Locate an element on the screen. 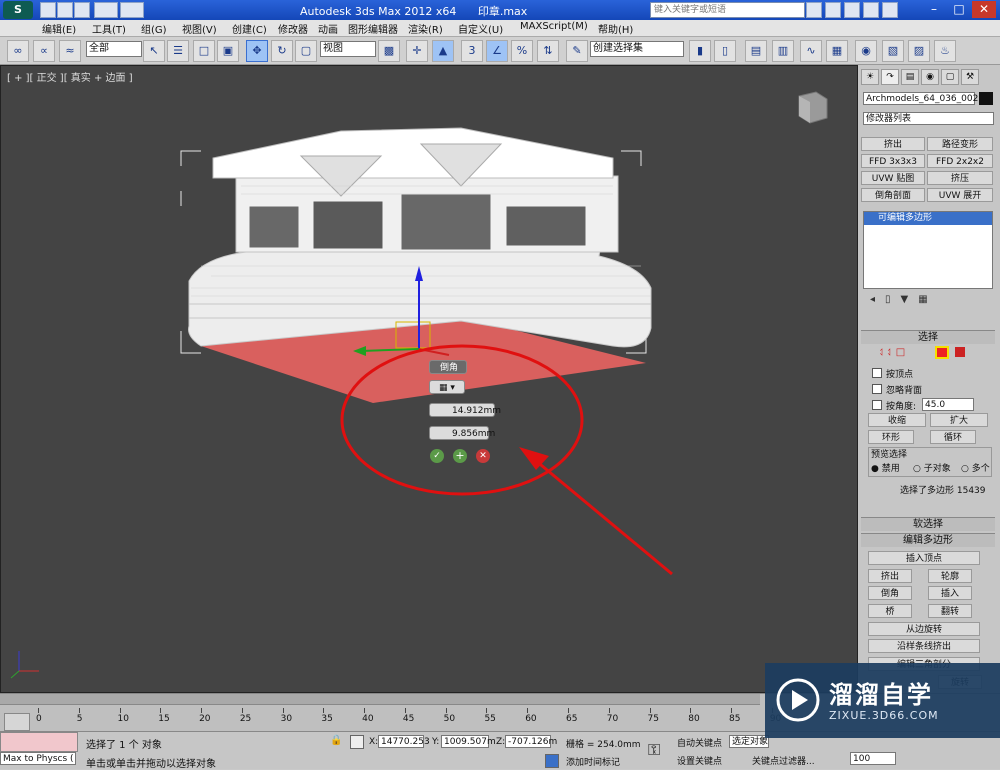  redo-icon is located at coordinates (132, 10).